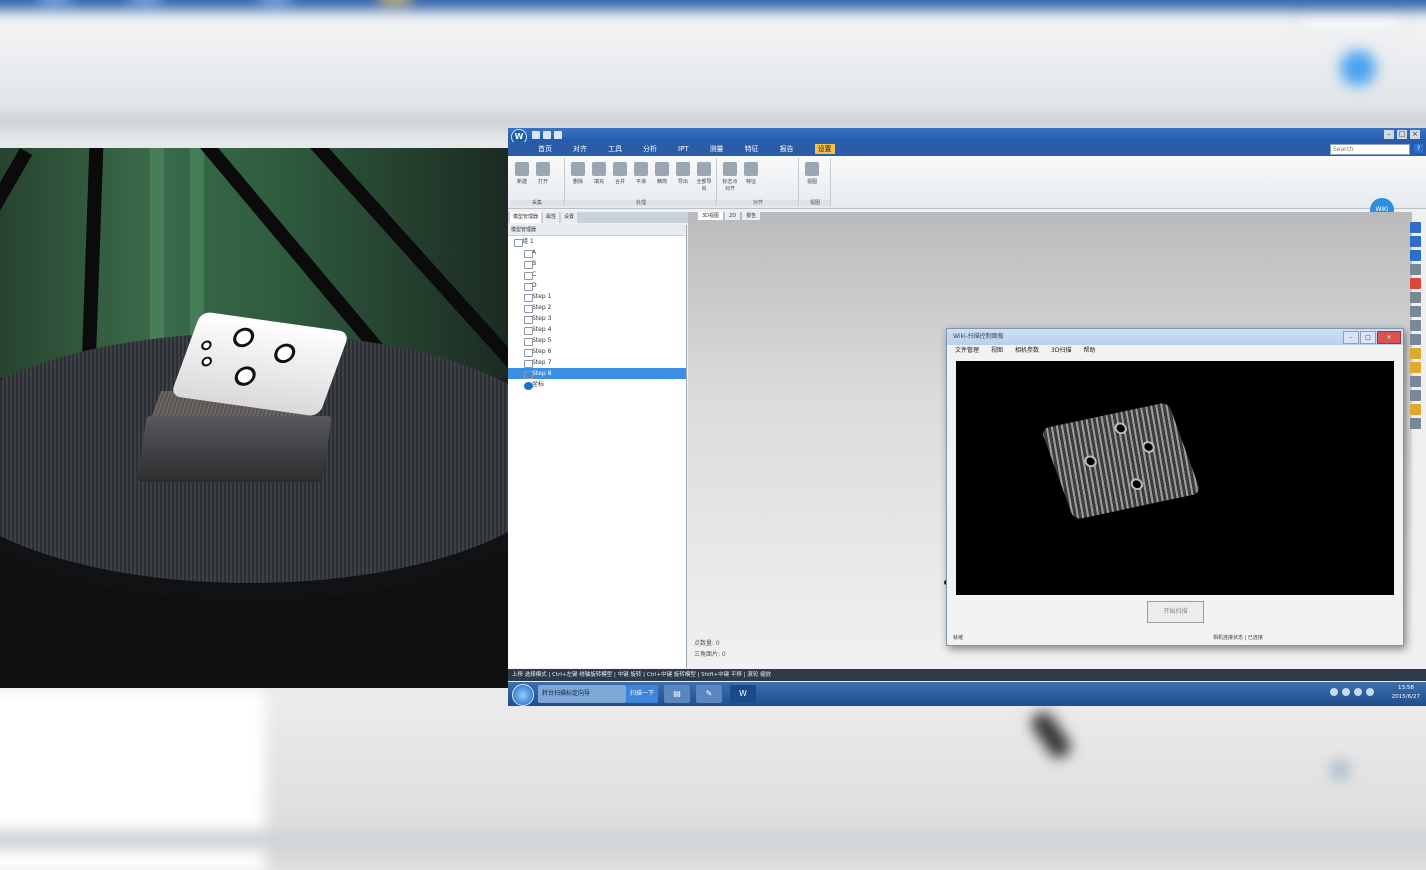  What do you see at coordinates (620, 173) in the screenshot?
I see `ribbon-button: 合并` at bounding box center [620, 173].